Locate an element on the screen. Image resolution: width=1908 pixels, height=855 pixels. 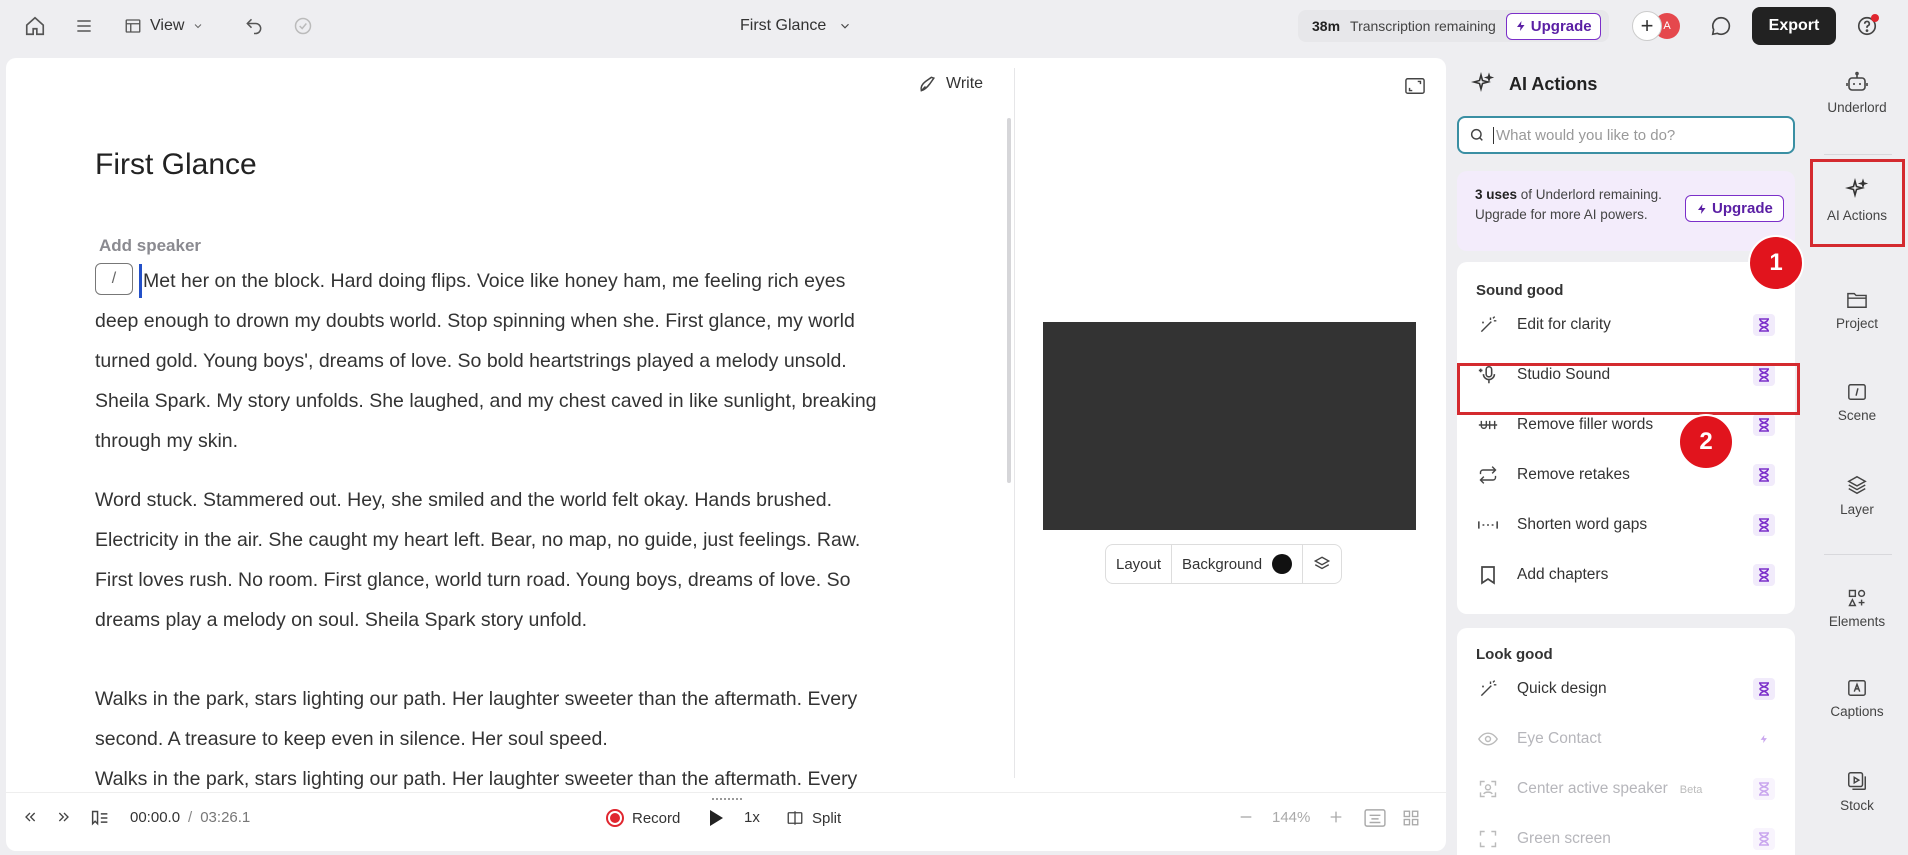
layers-button is located at coordinates (1322, 564).